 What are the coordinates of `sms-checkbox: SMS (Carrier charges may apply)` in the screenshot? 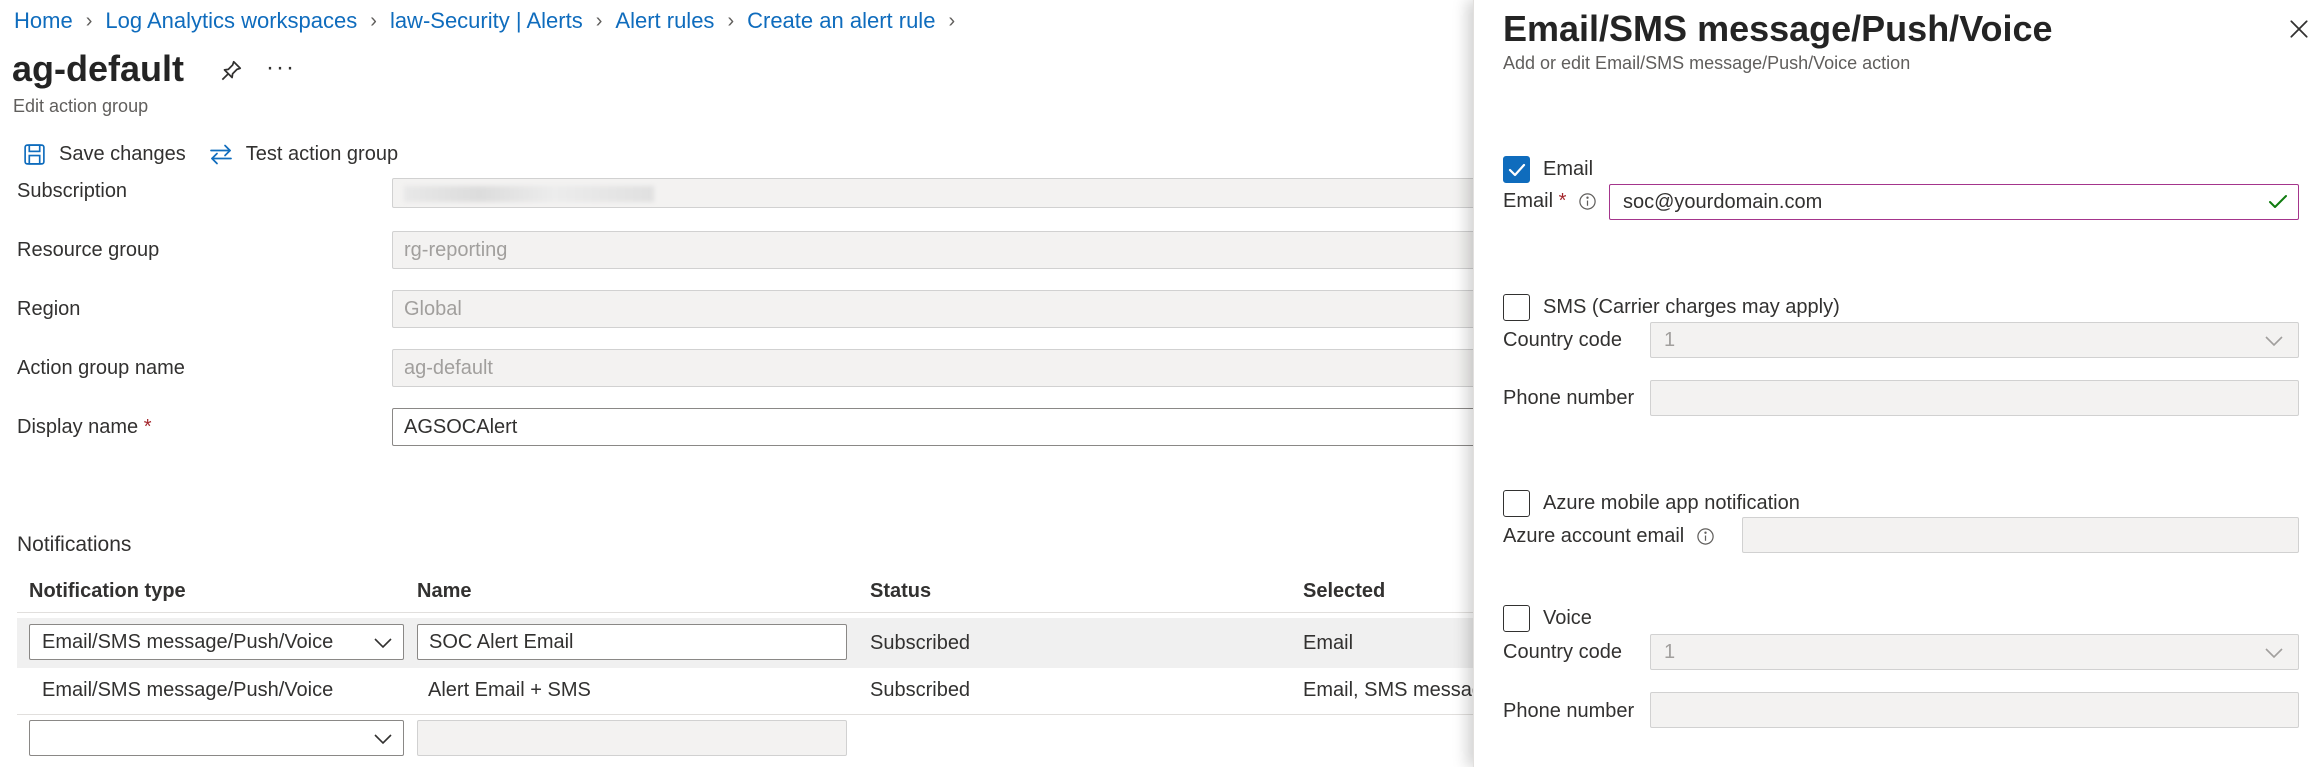 It's located at (1671, 307).